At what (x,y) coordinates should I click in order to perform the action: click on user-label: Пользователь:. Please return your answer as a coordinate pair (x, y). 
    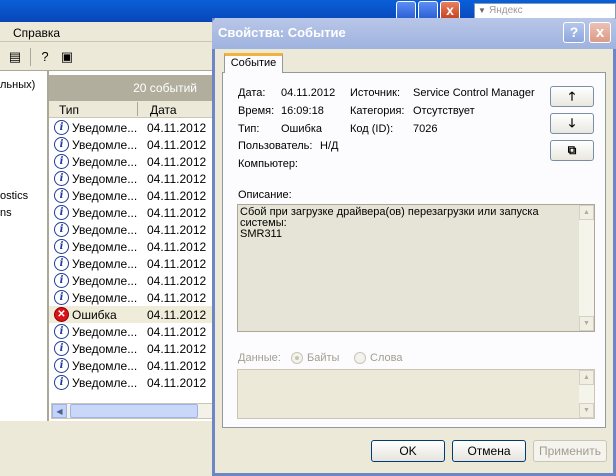
    Looking at the image, I should click on (275, 146).